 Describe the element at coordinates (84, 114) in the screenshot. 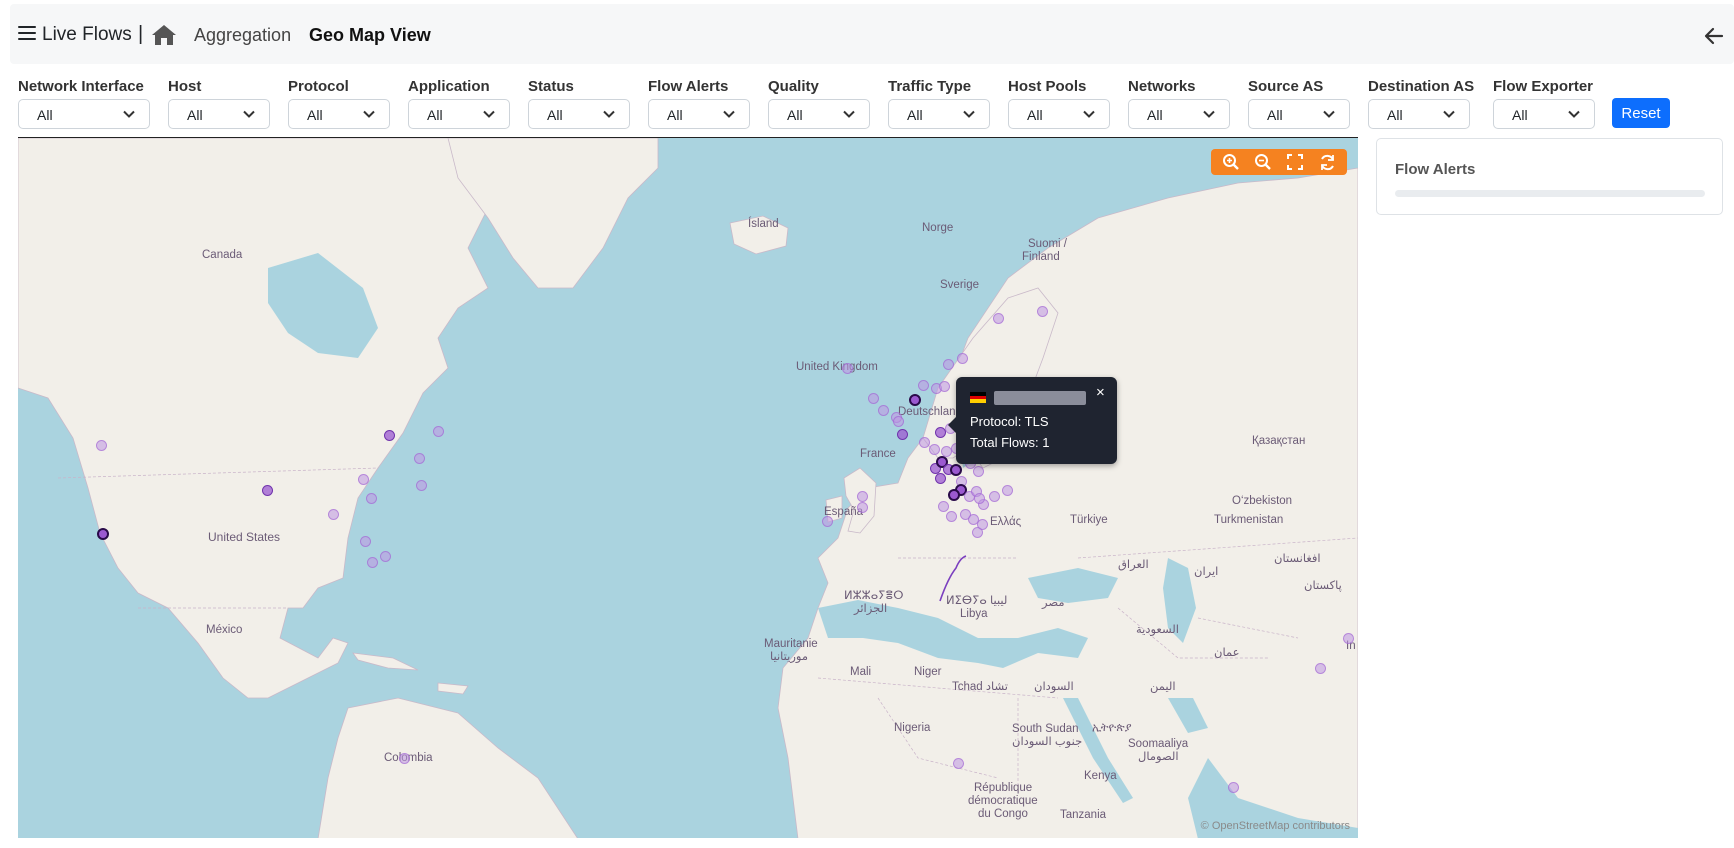

I see `network-interface-select: All` at that location.